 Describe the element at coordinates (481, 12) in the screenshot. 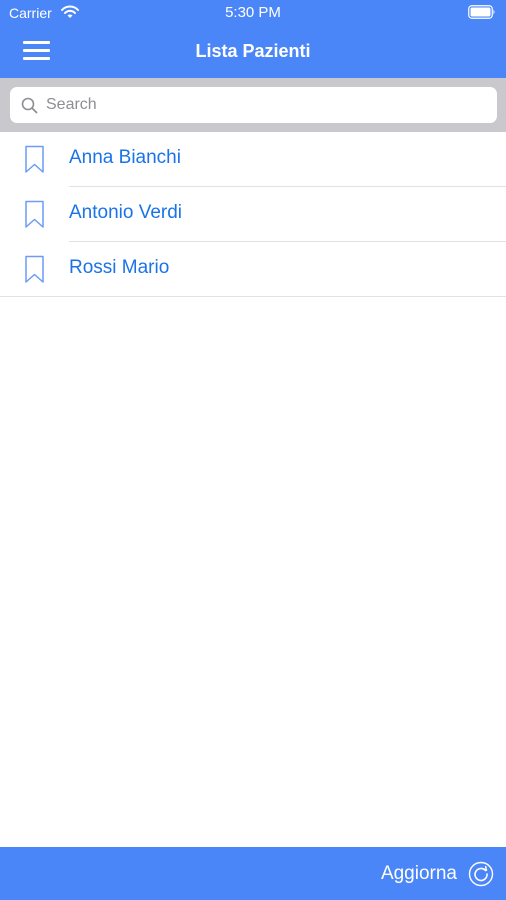

I see `battery-icon` at that location.